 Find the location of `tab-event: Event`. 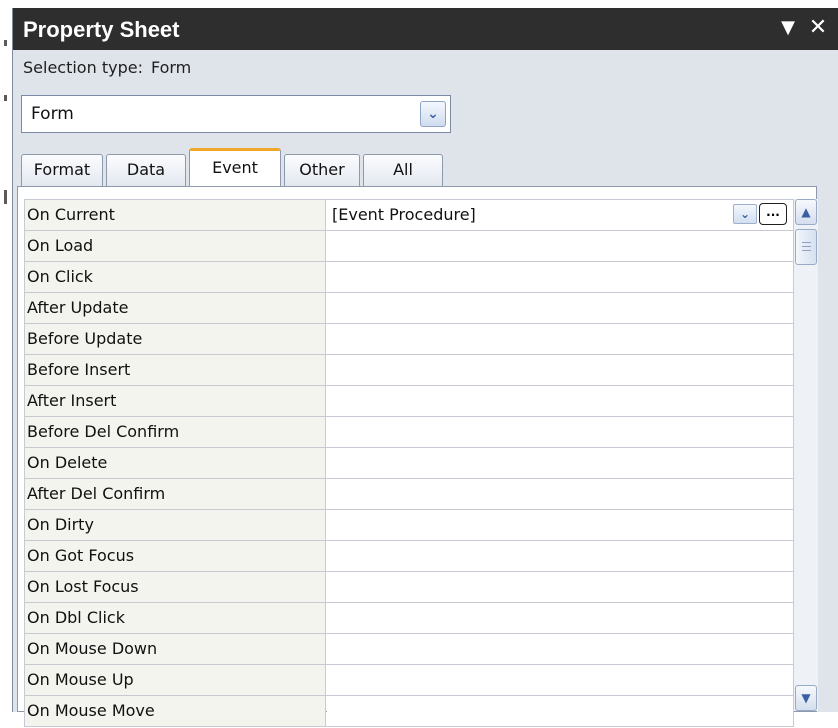

tab-event: Event is located at coordinates (235, 167).